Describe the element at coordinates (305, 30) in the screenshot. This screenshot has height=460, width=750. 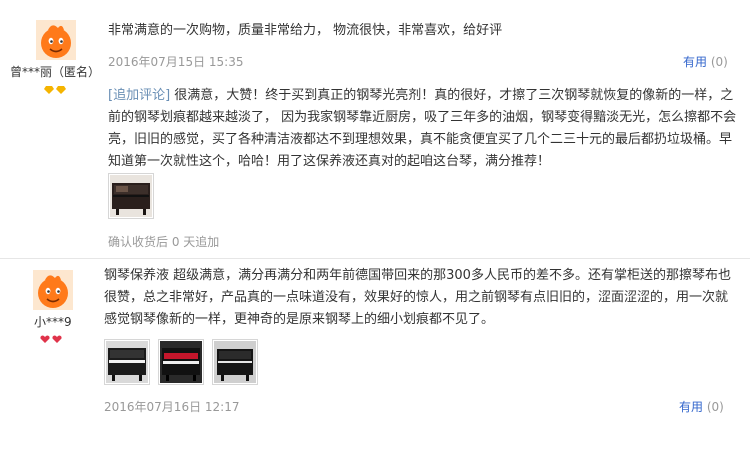
I see `review-content: 非常满意的一次购物，质量非常给力， 物流很快，非常喜欢，给好评` at that location.